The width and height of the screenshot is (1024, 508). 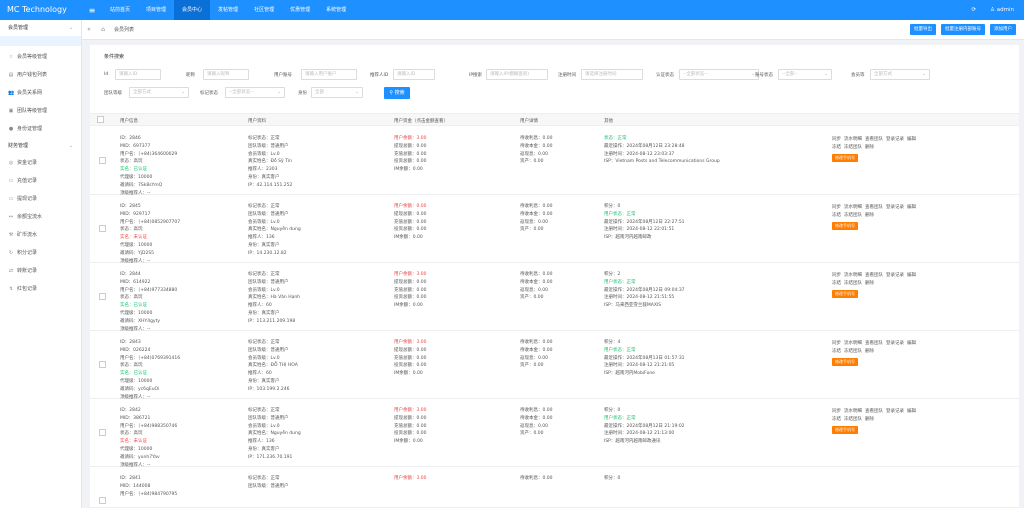 I want to click on sidebar-item: ☆ 会员等级管理, so click(x=40, y=57).